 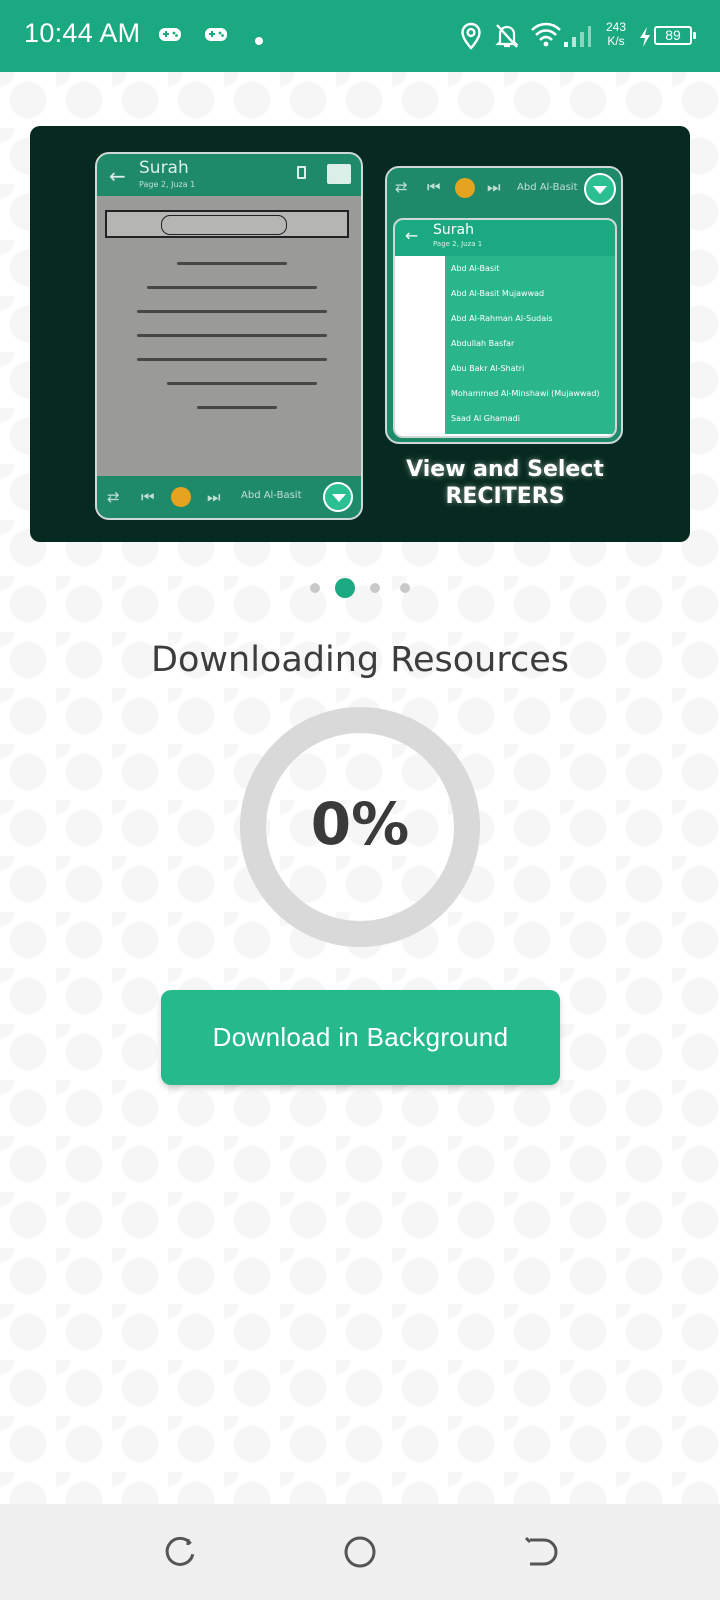 I want to click on download-in-background-button: Download in Background, so click(x=360, y=1037).